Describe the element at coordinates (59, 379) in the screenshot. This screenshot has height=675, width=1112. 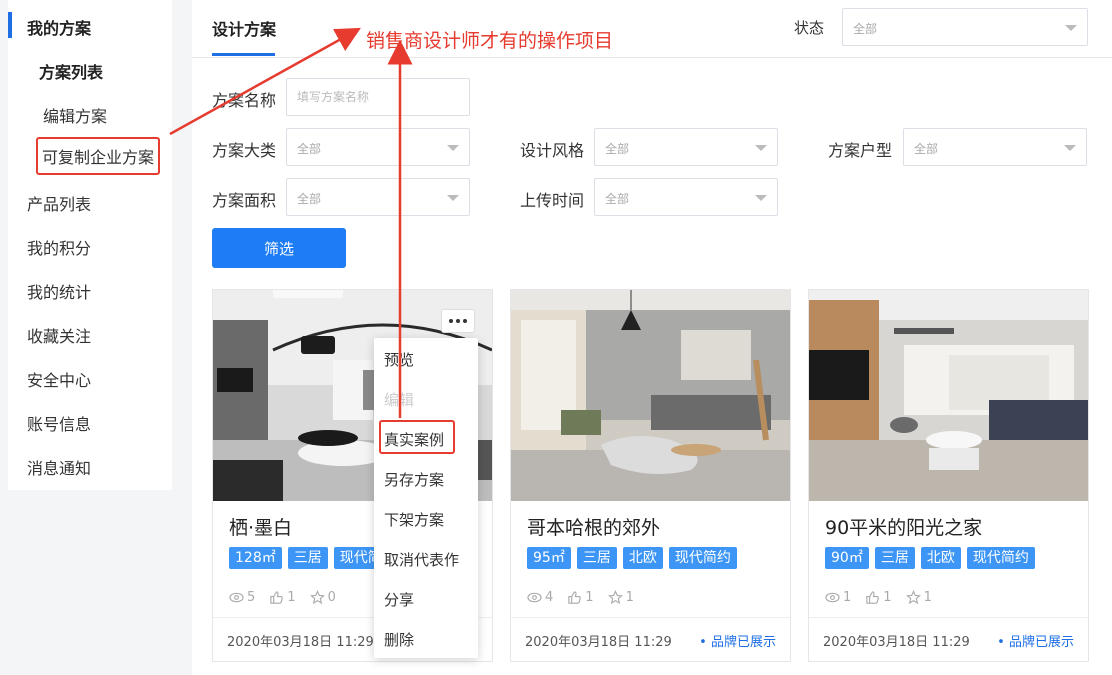
I see `sidebar-item-security: 安全中心` at that location.